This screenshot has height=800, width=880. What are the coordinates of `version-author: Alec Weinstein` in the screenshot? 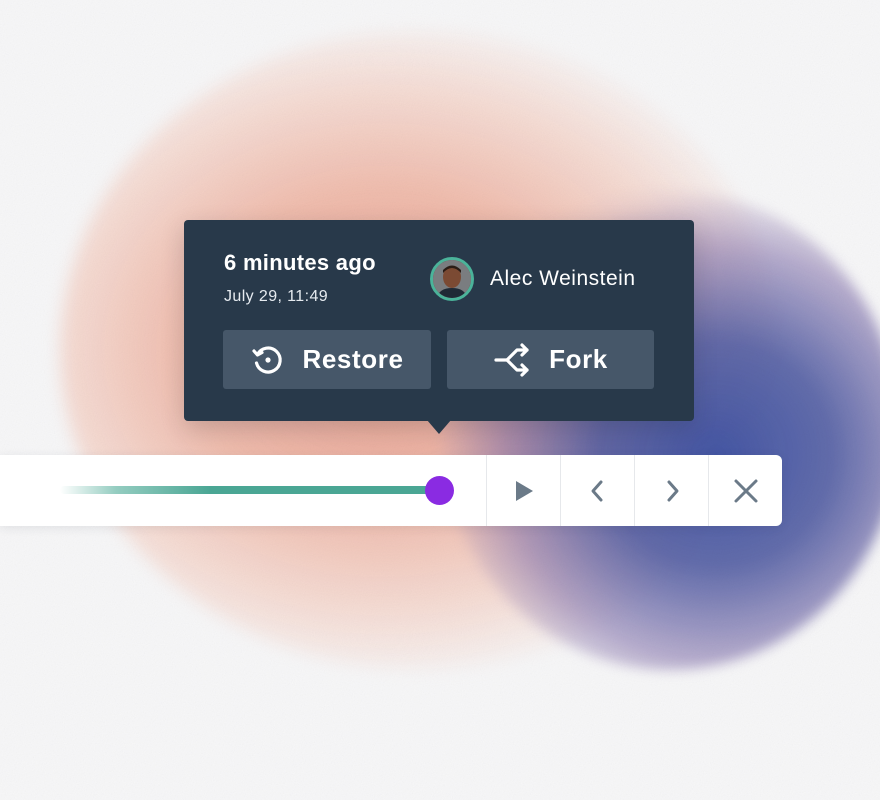 It's located at (533, 279).